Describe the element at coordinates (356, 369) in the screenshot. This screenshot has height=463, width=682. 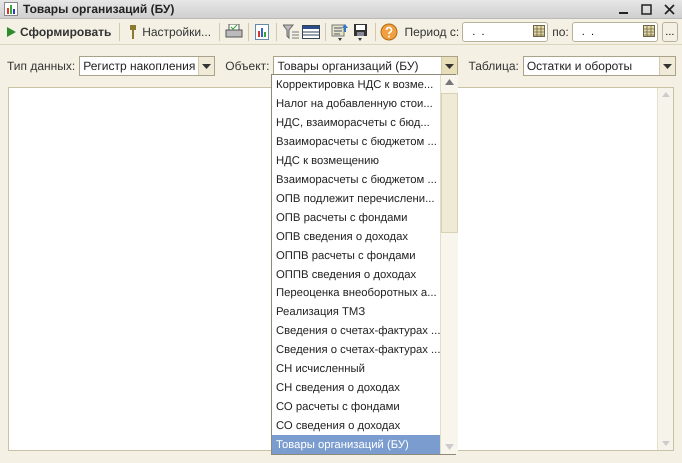
I see `dropdown-item: СН исчисленный` at that location.